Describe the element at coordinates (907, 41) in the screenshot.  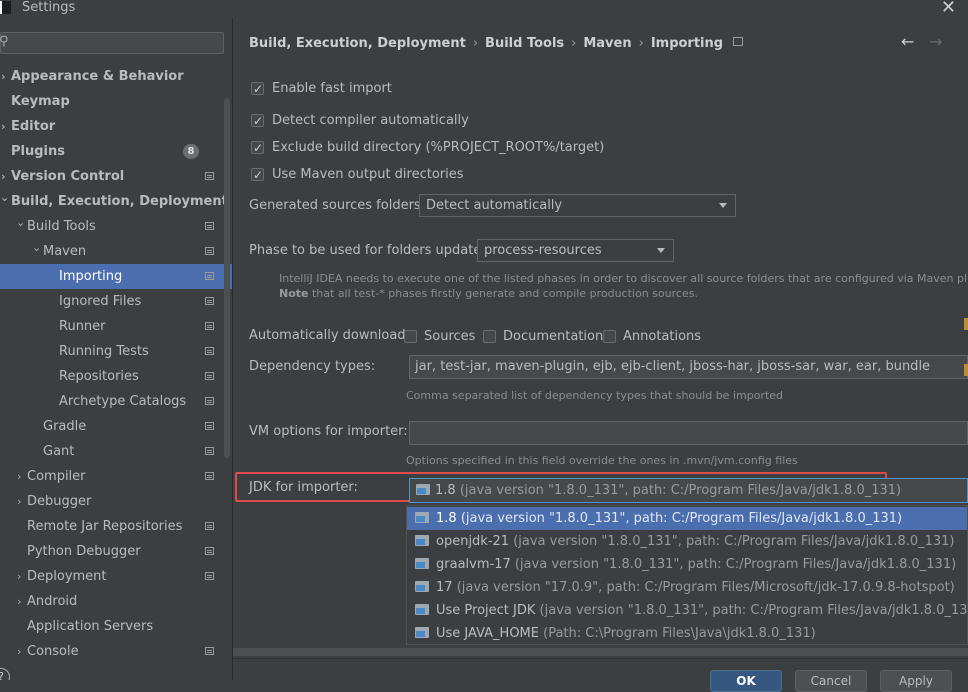
I see `back-arrow-icon: ←` at that location.